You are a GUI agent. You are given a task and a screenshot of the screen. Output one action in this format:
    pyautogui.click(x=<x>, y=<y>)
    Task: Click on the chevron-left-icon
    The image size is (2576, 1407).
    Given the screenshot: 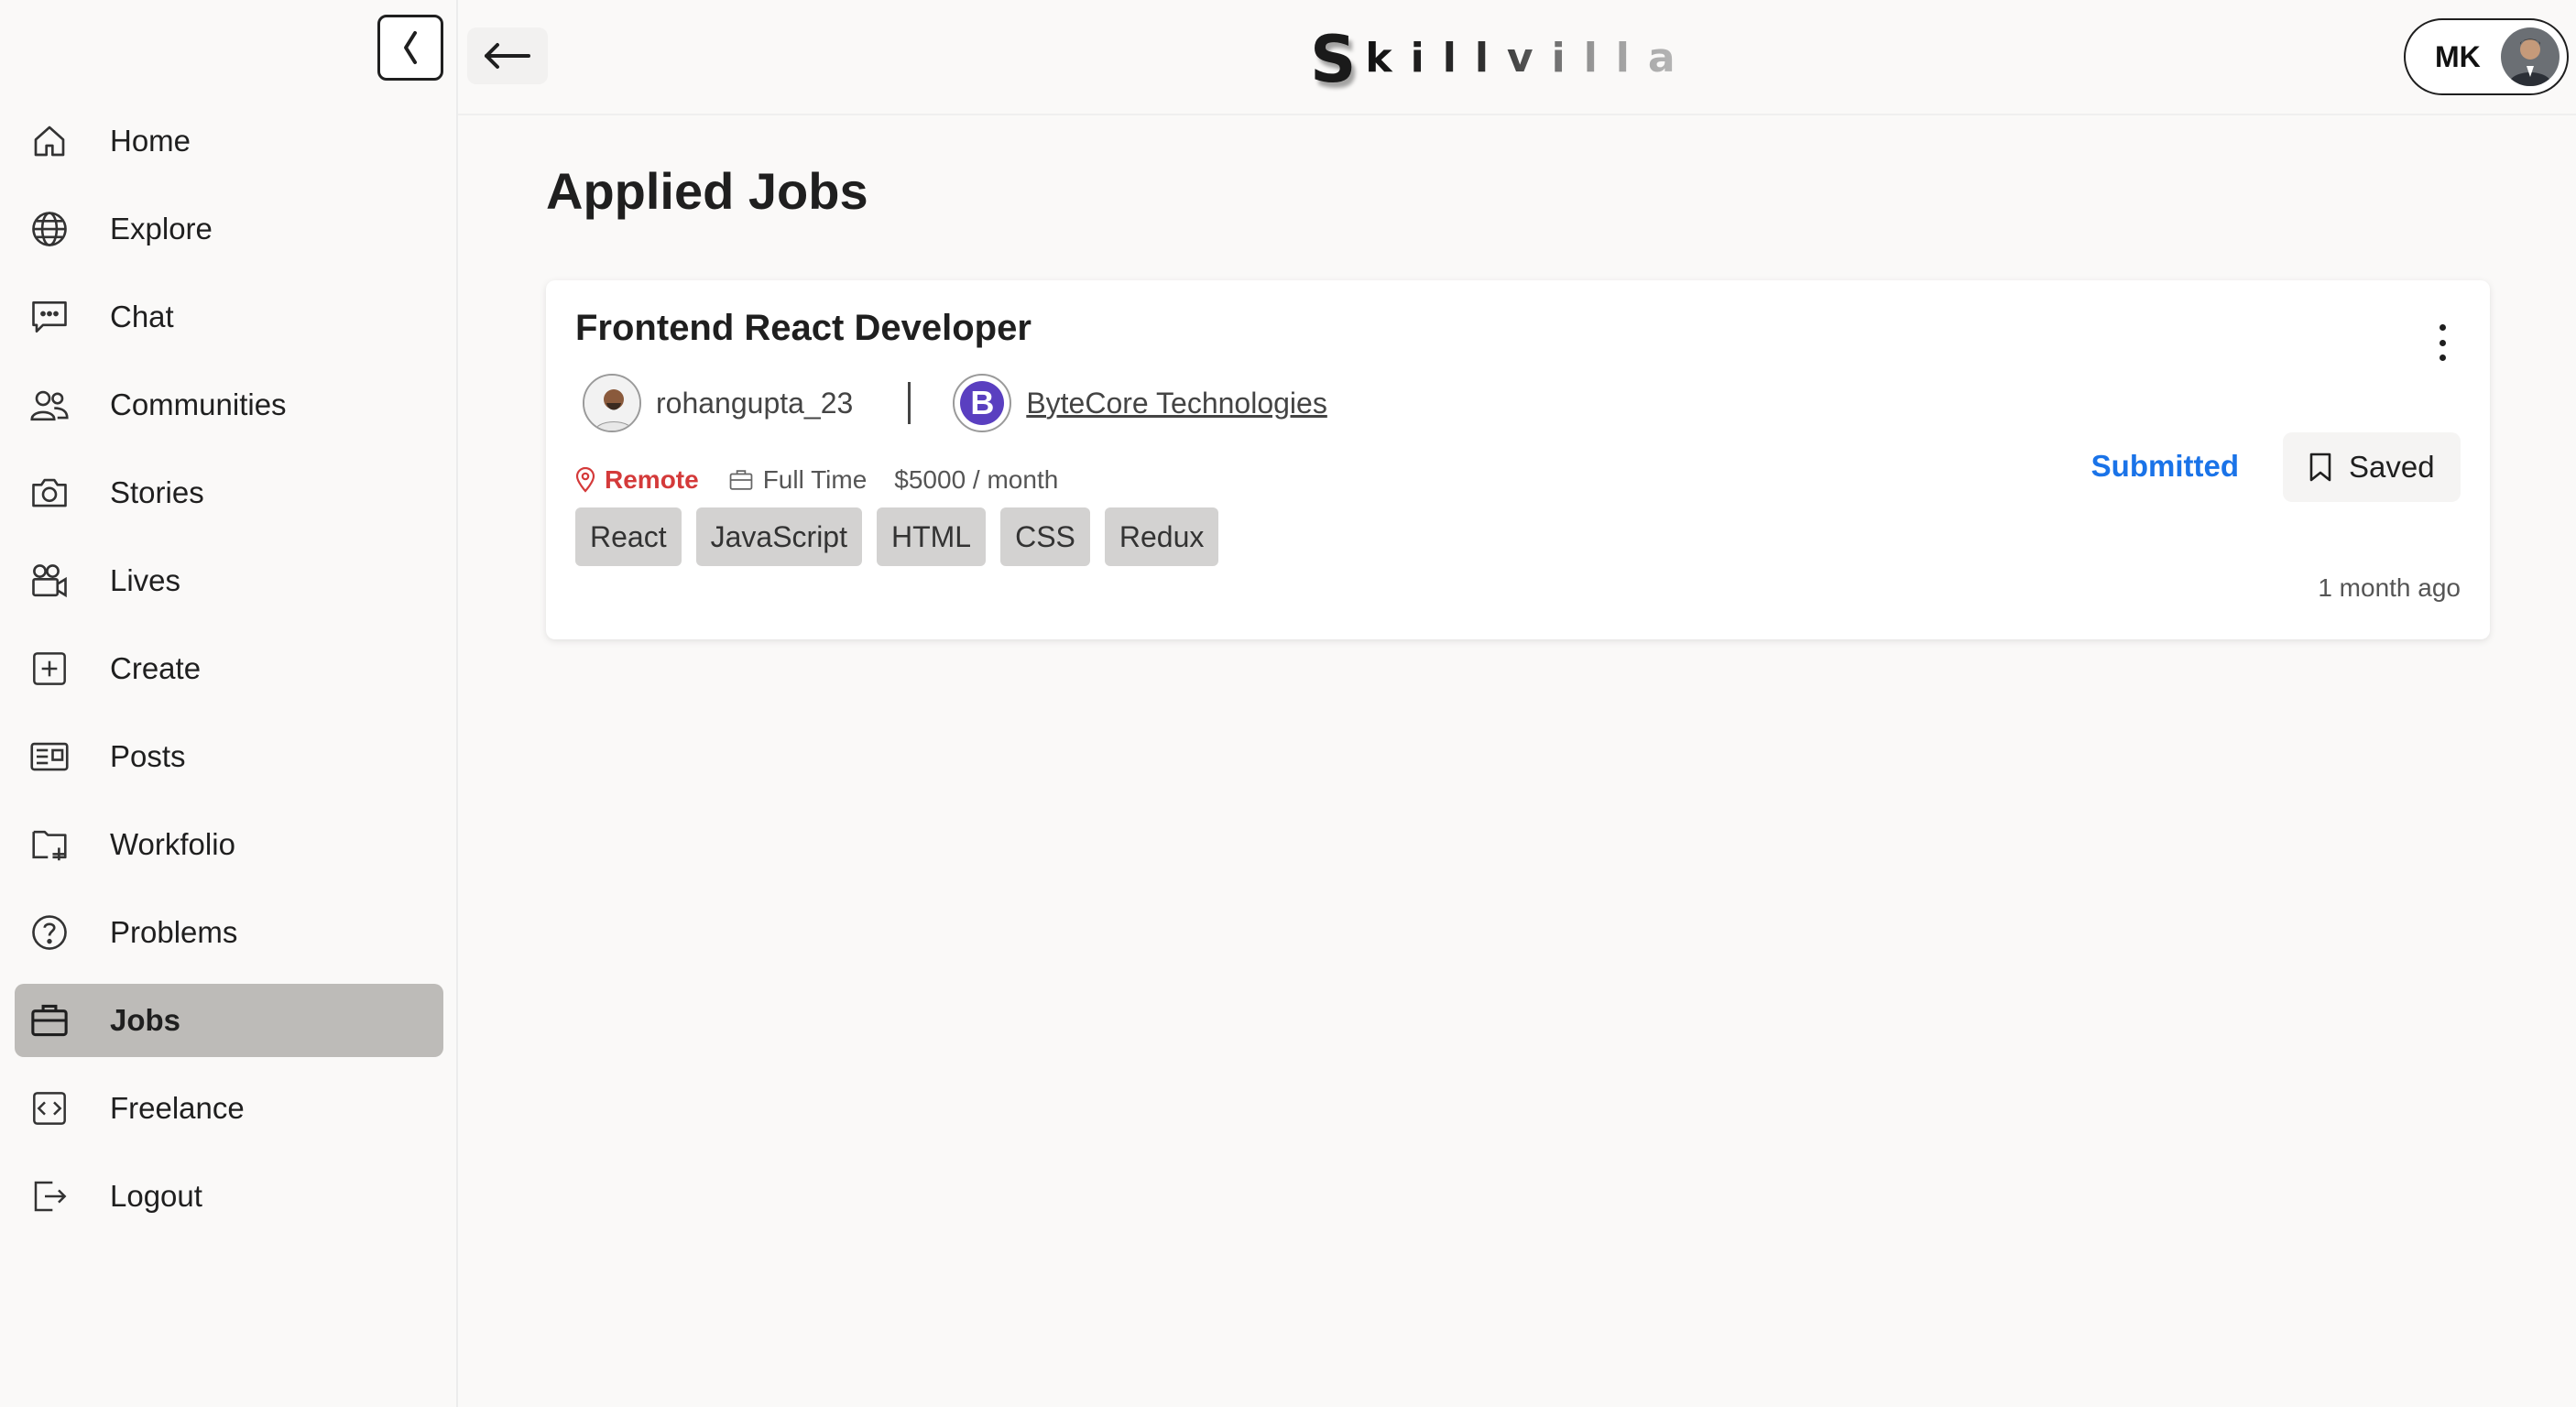 What is the action you would take?
    pyautogui.click(x=411, y=47)
    